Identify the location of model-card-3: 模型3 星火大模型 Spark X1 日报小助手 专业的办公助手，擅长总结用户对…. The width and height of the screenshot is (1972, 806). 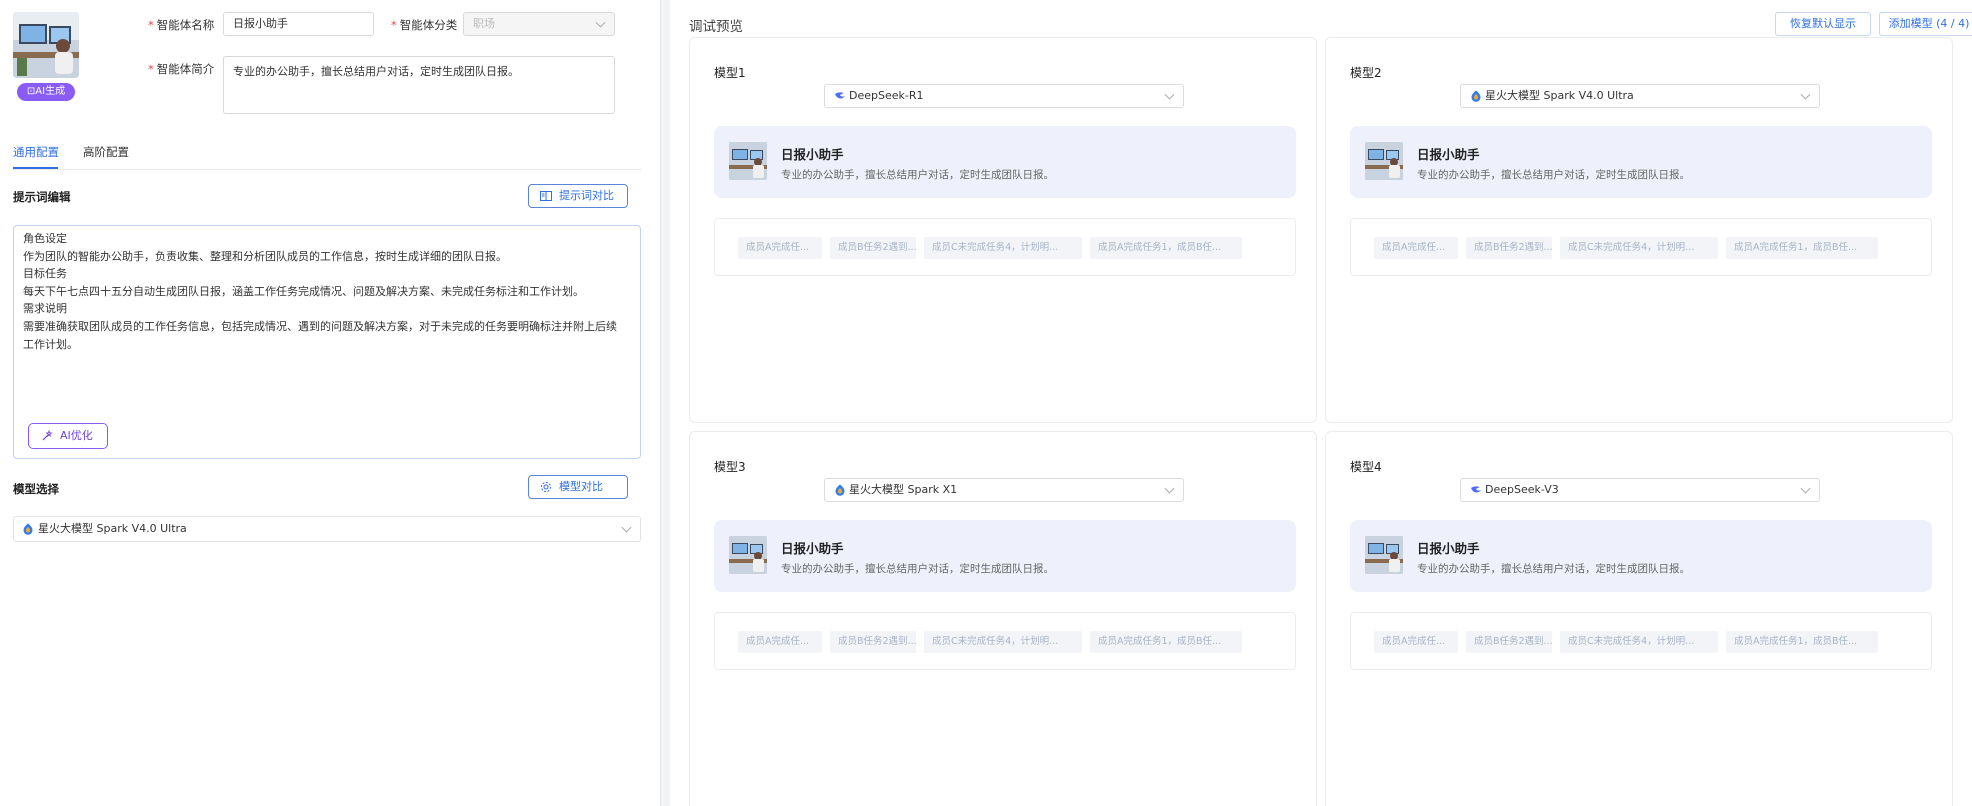
(1003, 618).